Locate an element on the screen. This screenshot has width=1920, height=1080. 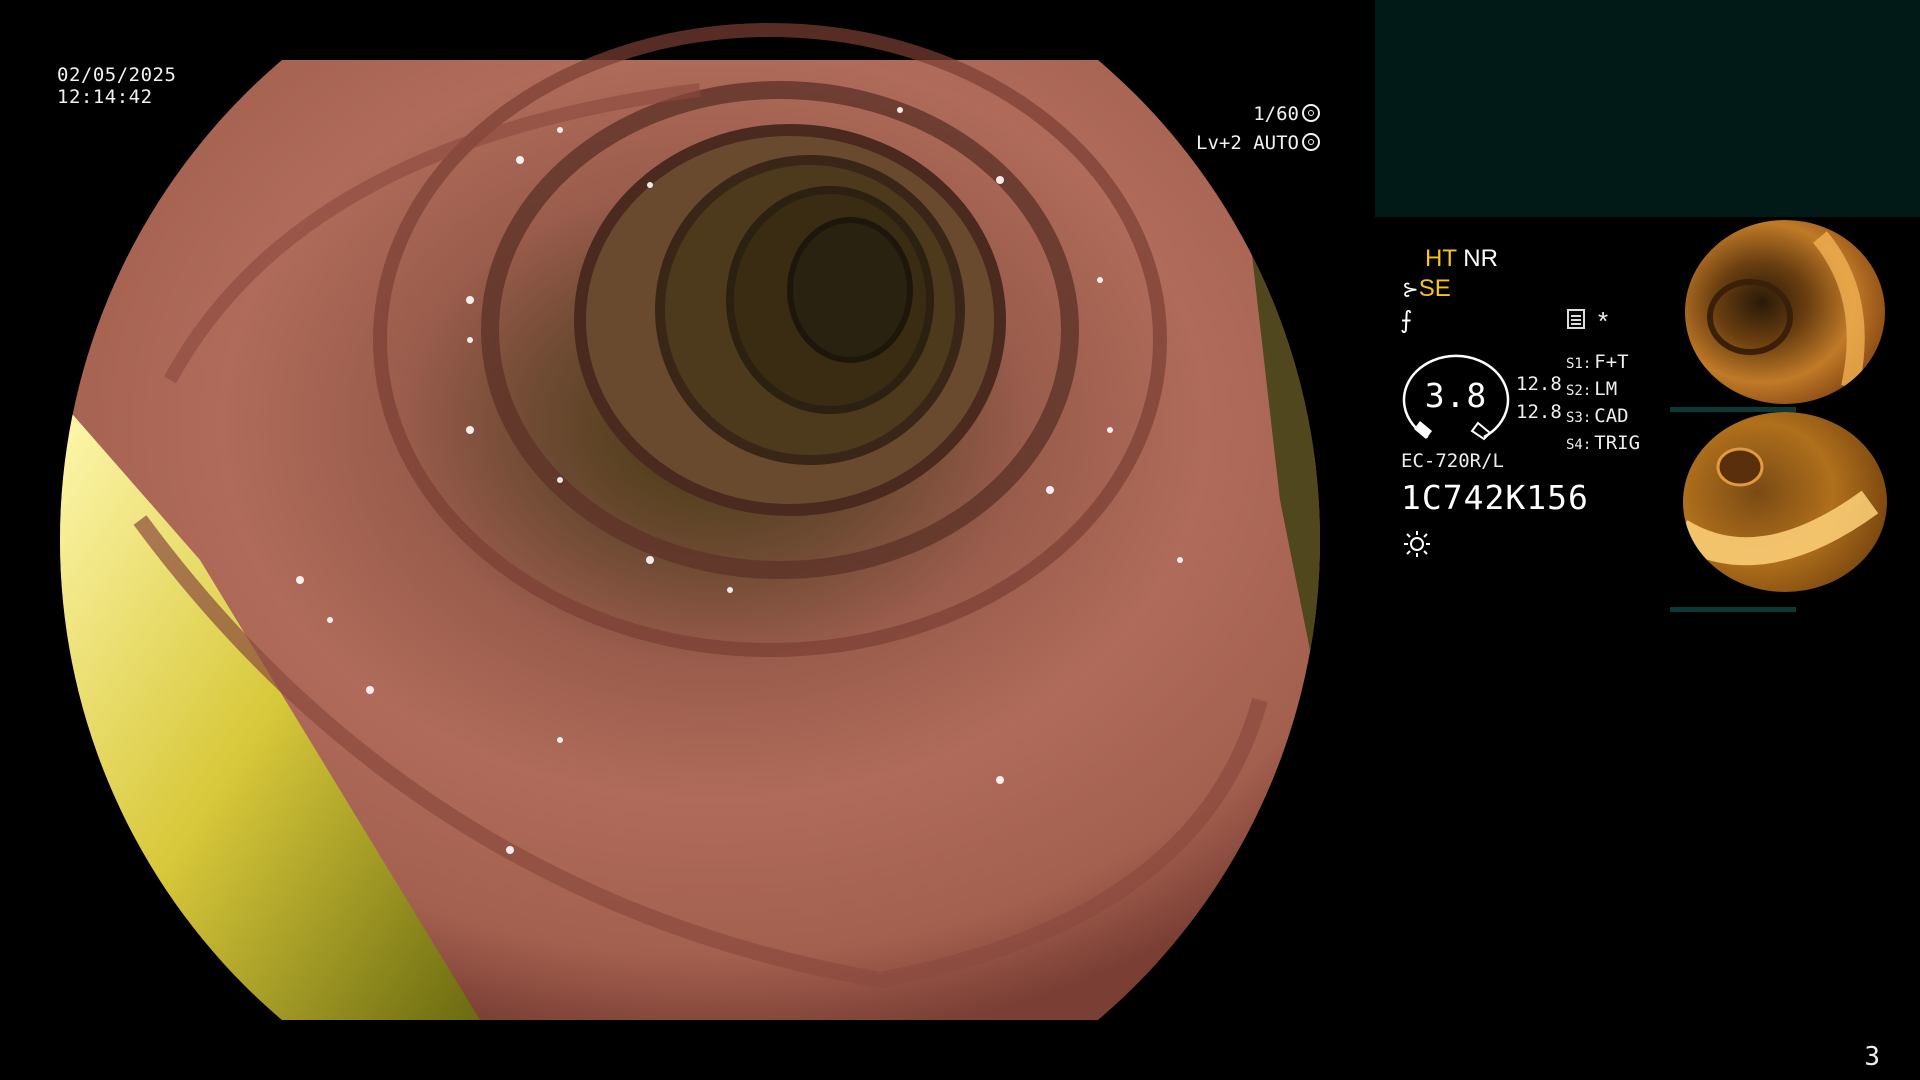
shutter-text: 1/60 is located at coordinates (1276, 114).